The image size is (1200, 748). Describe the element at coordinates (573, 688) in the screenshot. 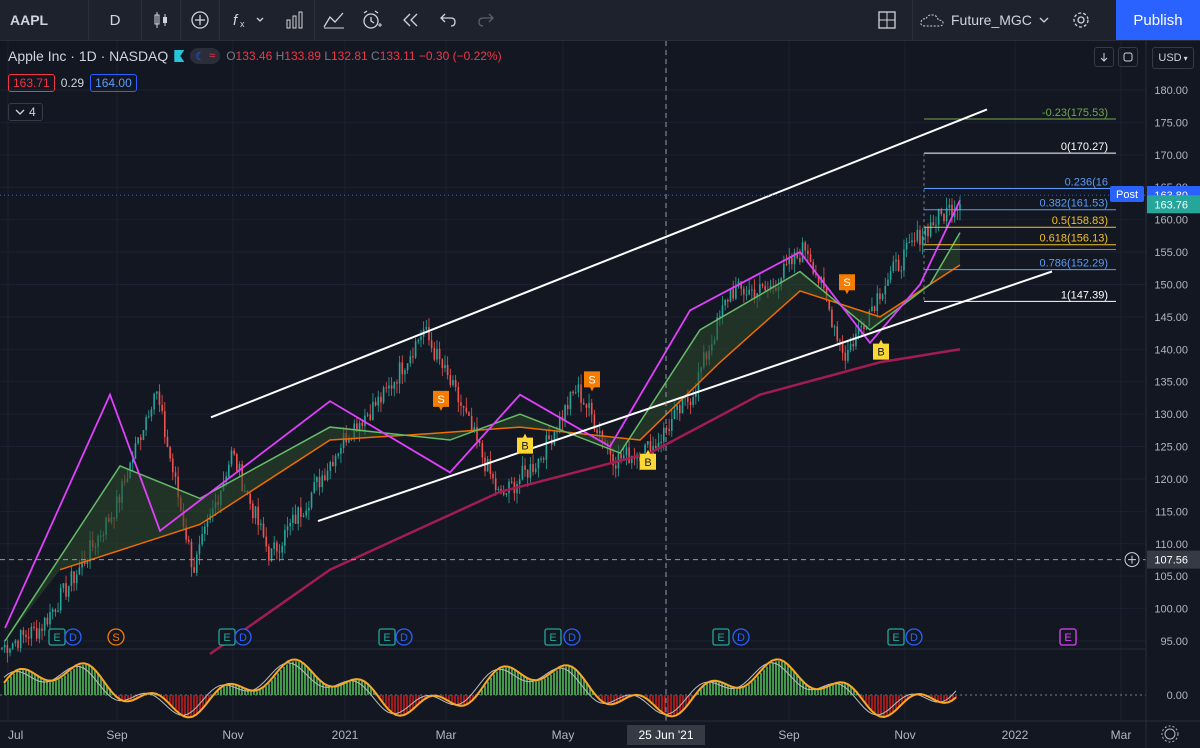

I see `oscillator-pane` at that location.